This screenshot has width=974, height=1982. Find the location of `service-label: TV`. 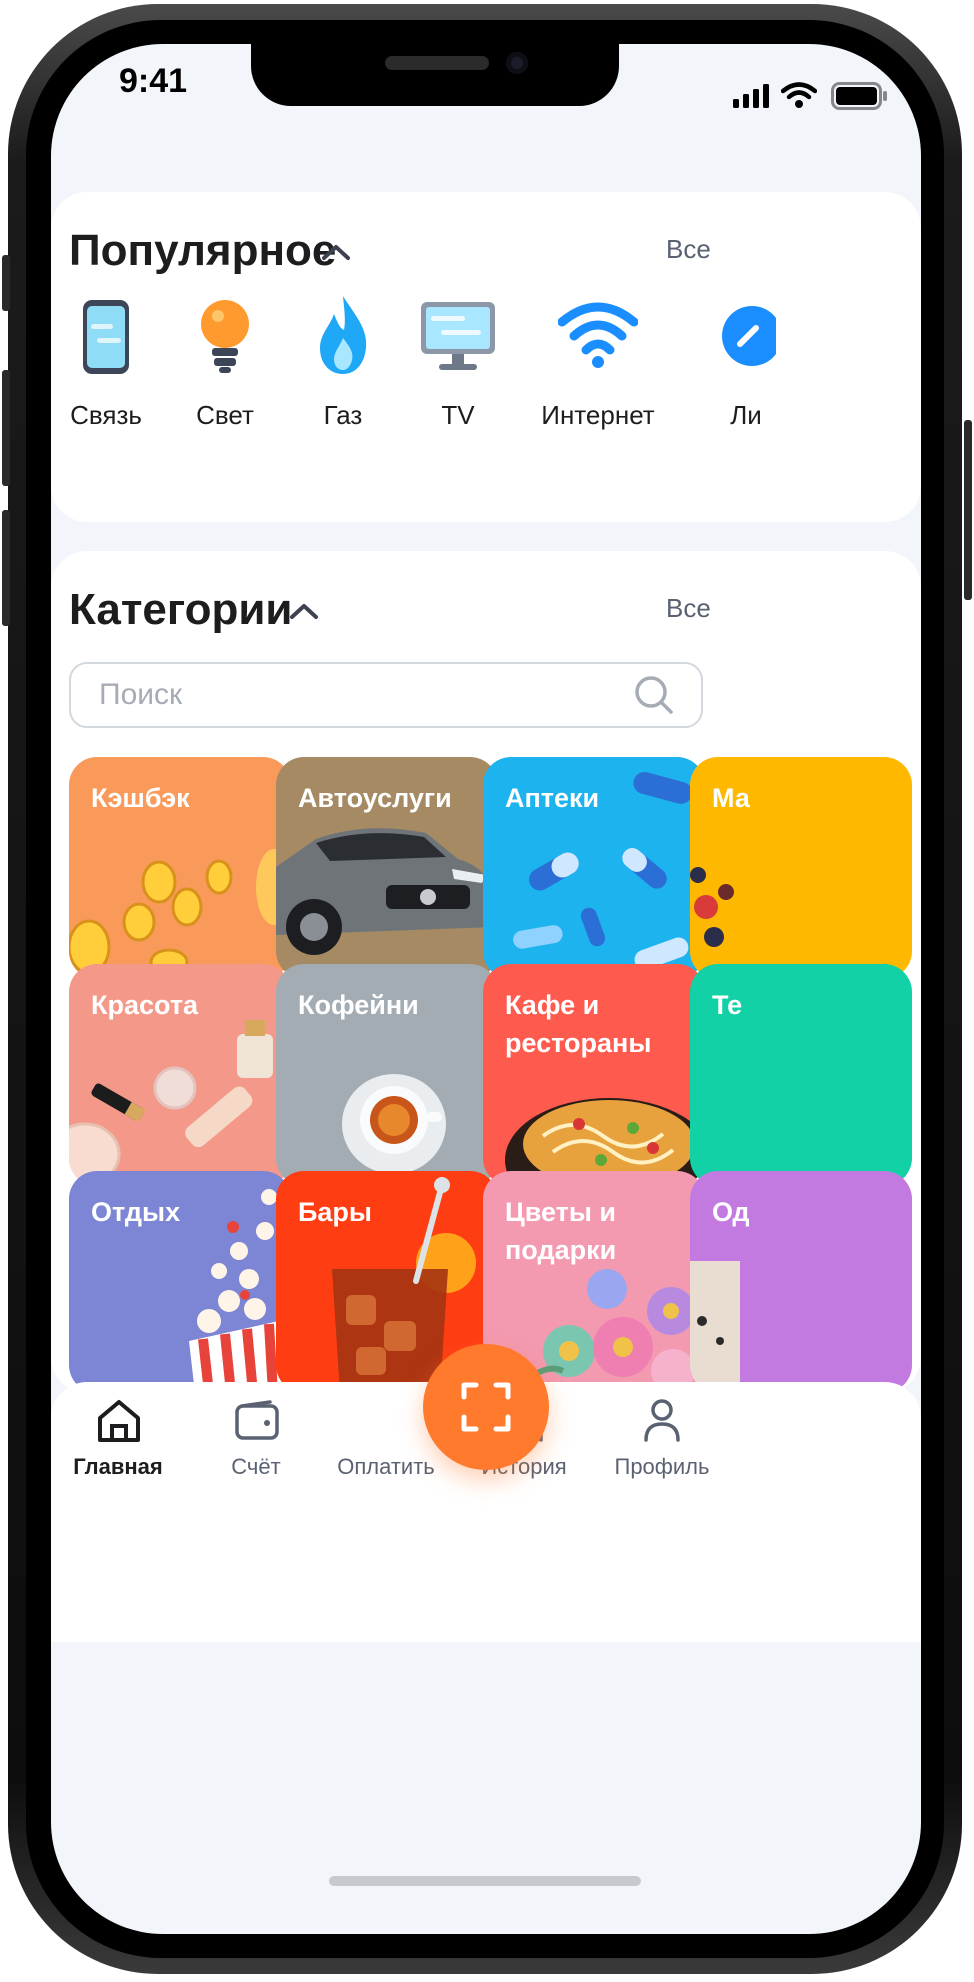

service-label: TV is located at coordinates (458, 415).